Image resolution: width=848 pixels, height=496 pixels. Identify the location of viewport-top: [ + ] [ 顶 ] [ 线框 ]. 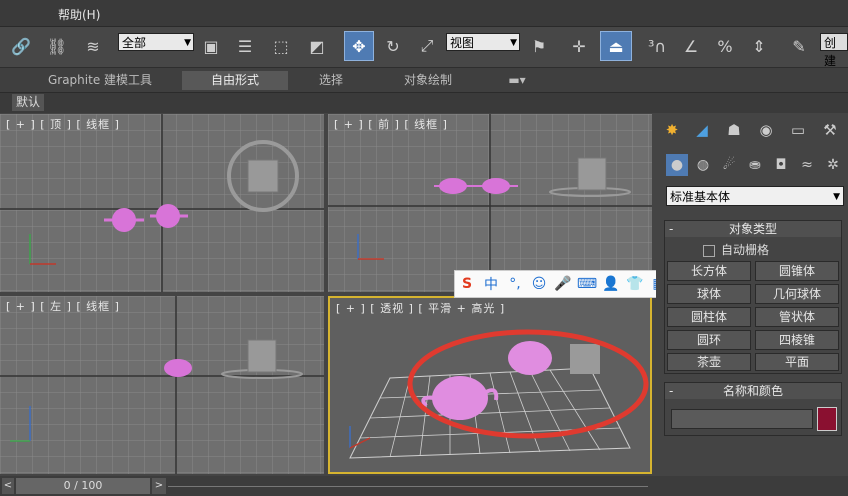
(162, 203).